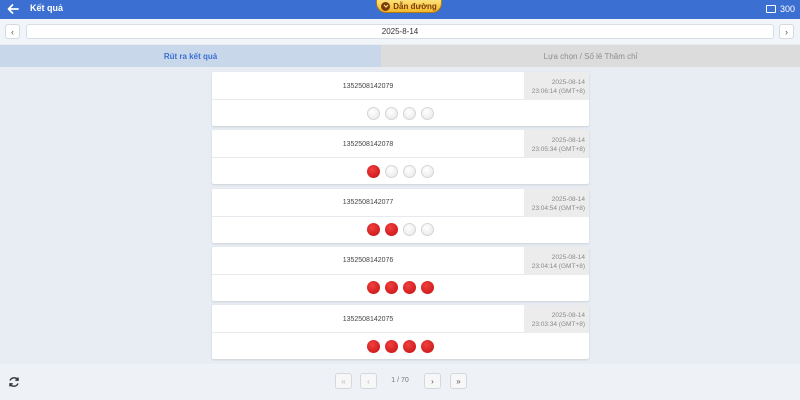 The height and width of the screenshot is (400, 800). Describe the element at coordinates (368, 144) in the screenshot. I see `issue-number: 1352508142078` at that location.